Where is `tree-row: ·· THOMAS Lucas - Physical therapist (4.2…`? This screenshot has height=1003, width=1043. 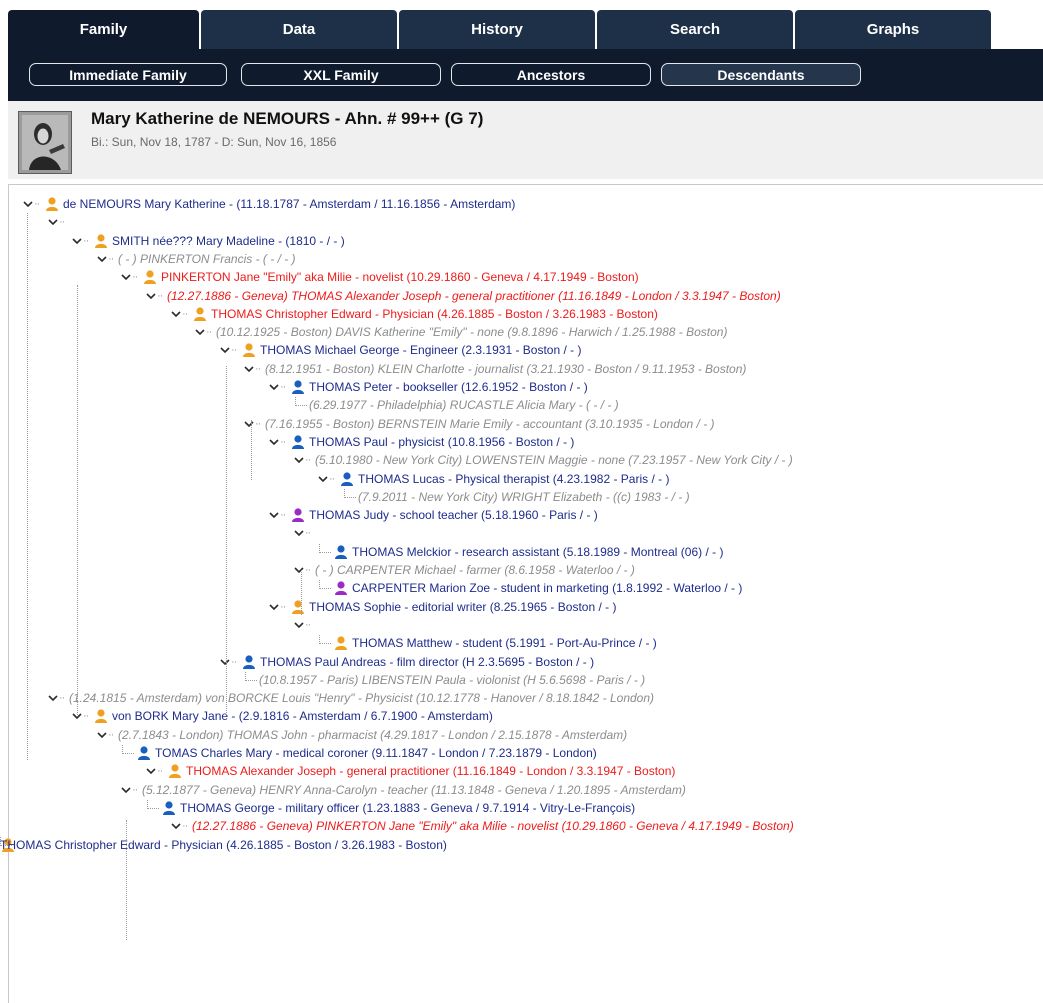 tree-row: ·· THOMAS Lucas - Physical therapist (4.2… is located at coordinates (521, 479).